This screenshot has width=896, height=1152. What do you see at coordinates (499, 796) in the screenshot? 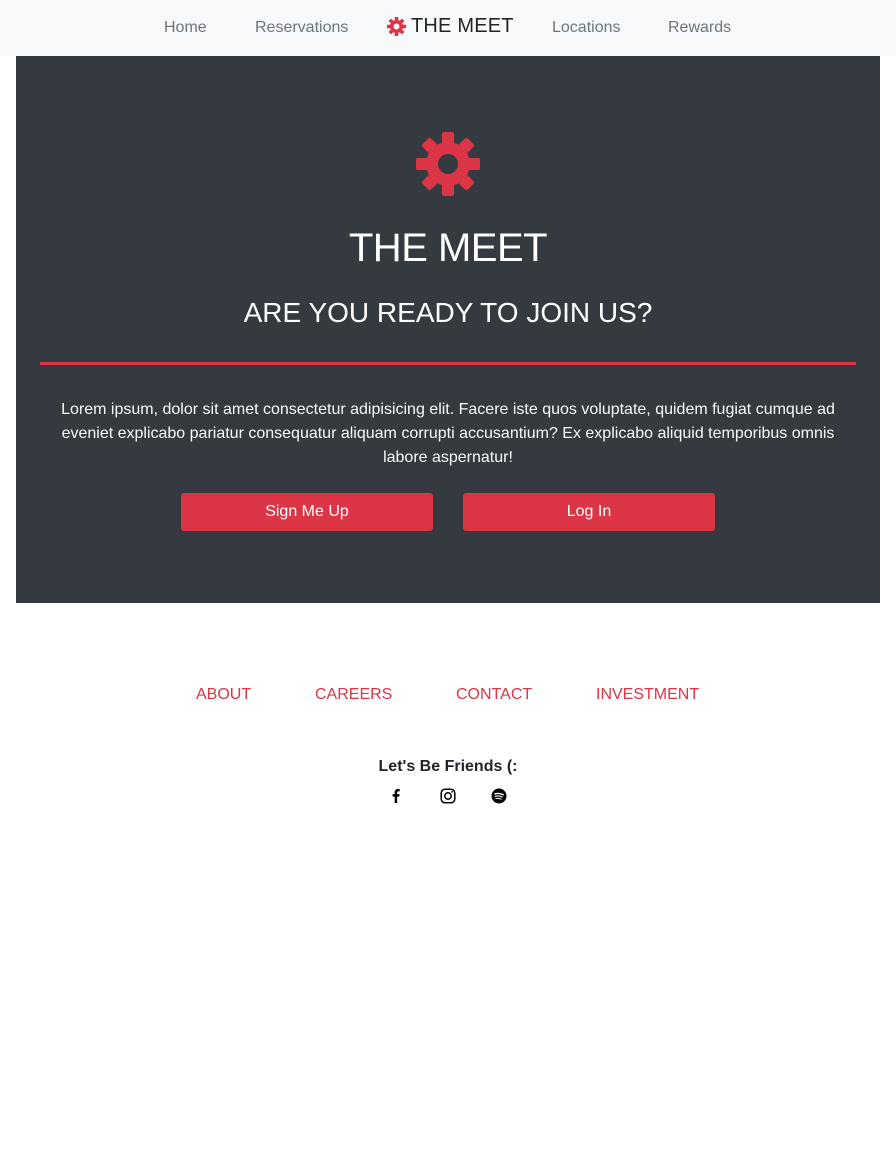
I see `spotify-icon` at bounding box center [499, 796].